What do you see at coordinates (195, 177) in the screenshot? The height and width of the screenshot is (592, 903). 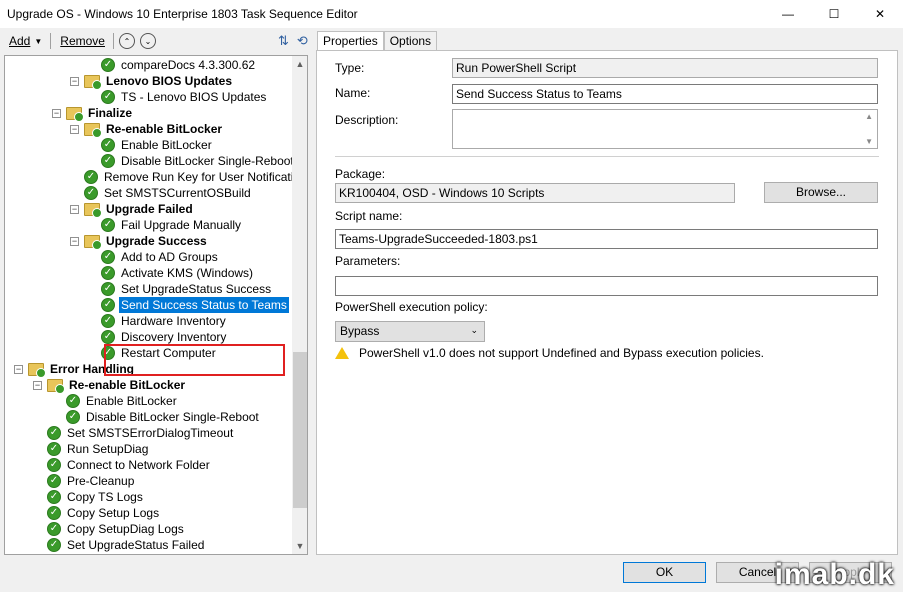 I see `tree-step: ✓ Remove Run Key for User Notification` at bounding box center [195, 177].